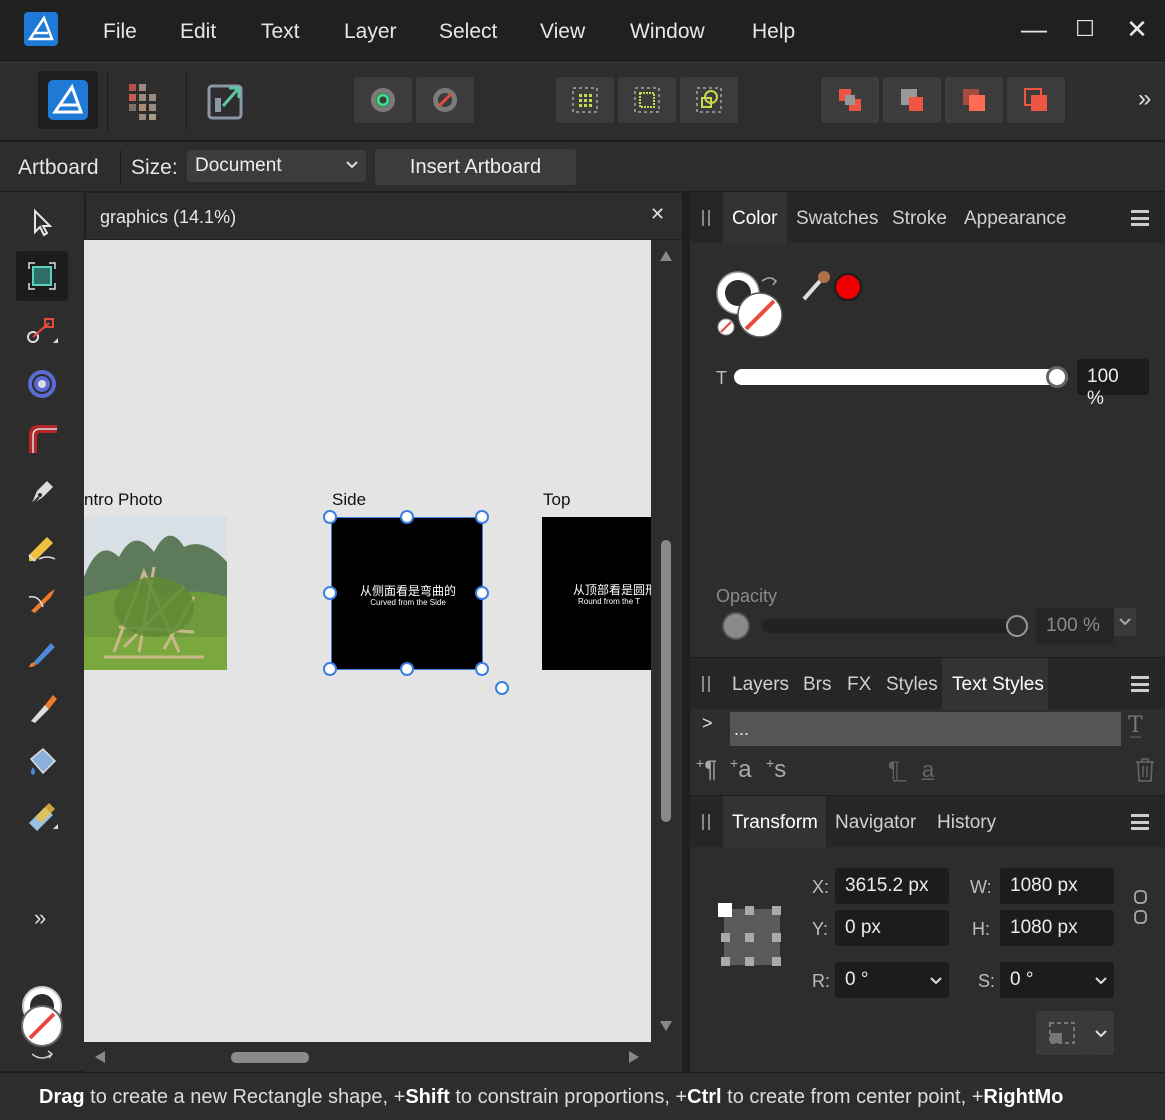 Image resolution: width=1165 pixels, height=1120 pixels. I want to click on opacity-dropdown, so click(1125, 622).